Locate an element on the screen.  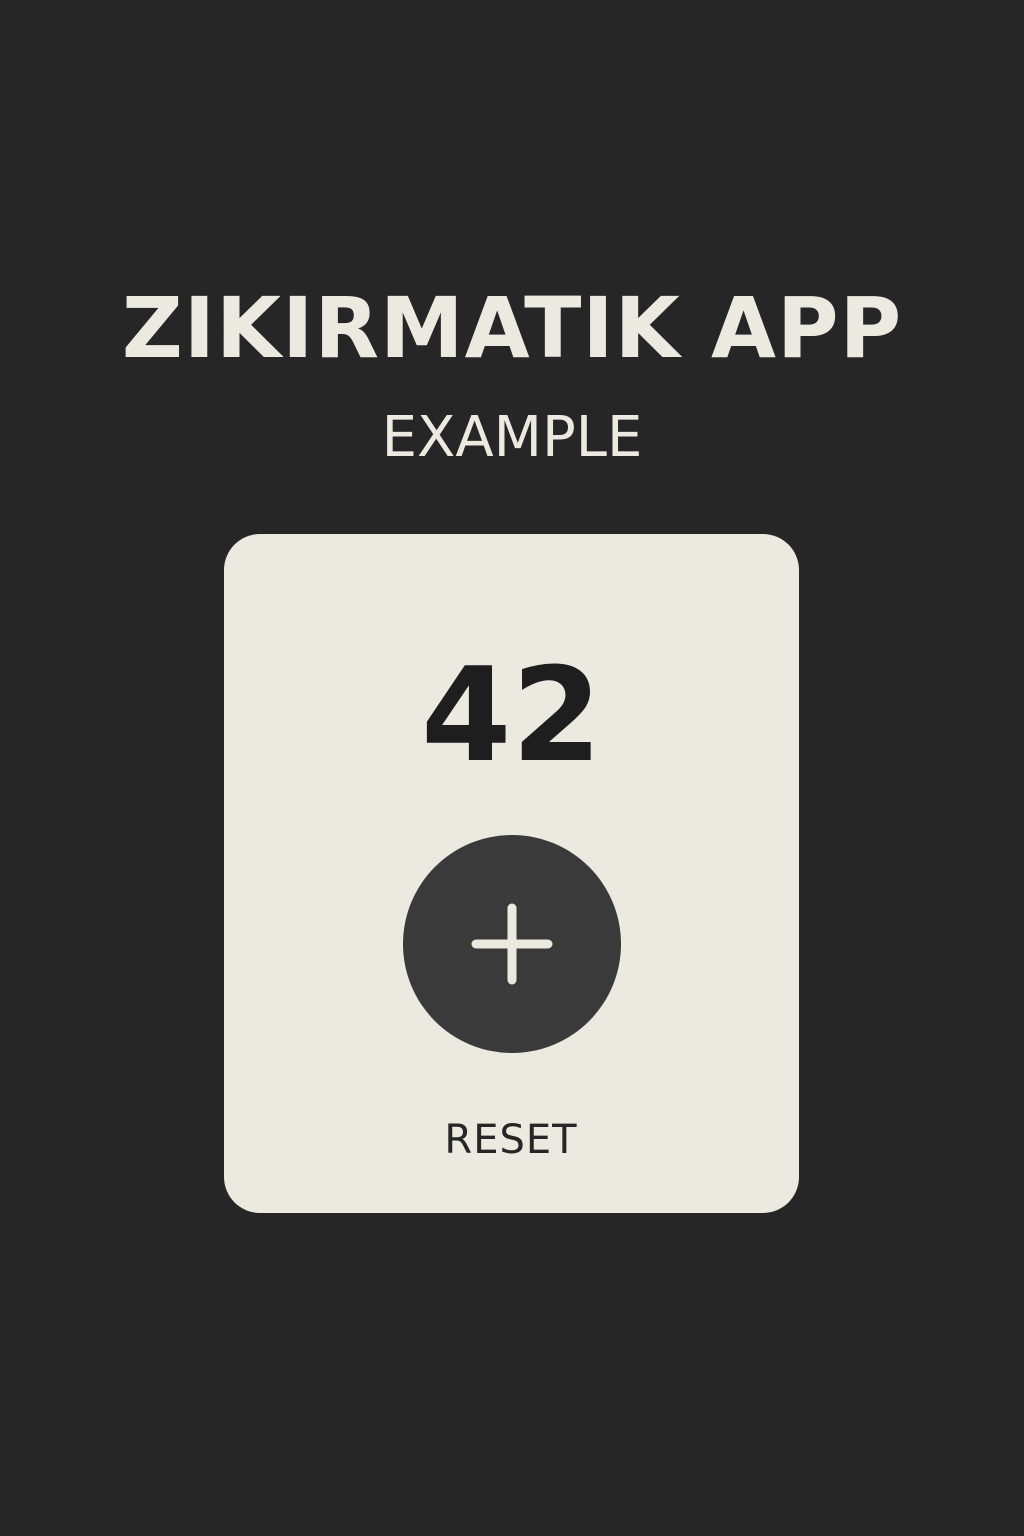
app-subtitle: EXAMPLE is located at coordinates (512, 437).